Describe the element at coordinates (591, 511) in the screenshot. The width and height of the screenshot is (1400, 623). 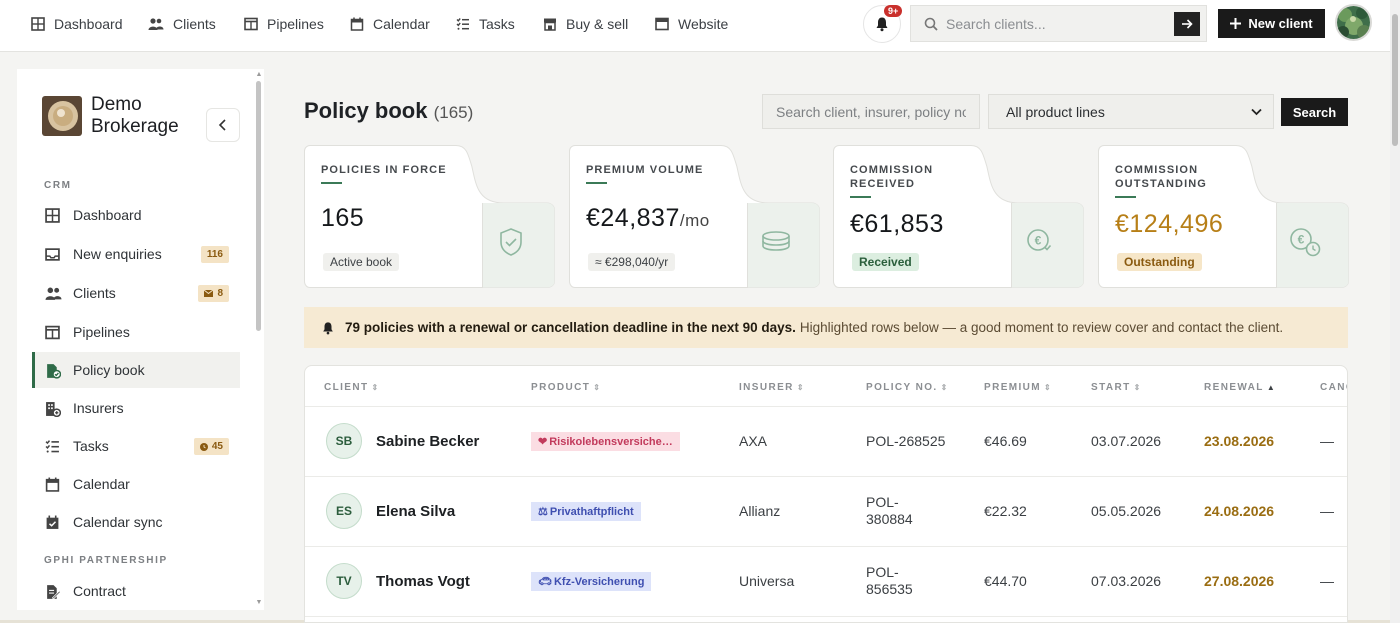
I see `product-label: Privathaftpflicht` at that location.